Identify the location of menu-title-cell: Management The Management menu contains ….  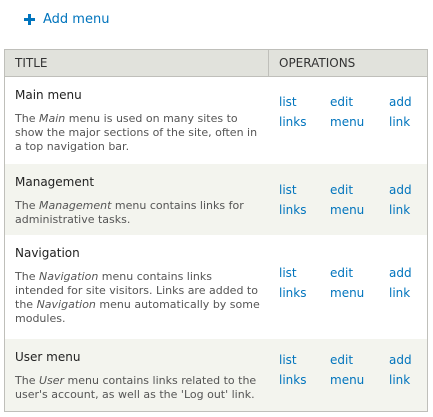
(137, 199).